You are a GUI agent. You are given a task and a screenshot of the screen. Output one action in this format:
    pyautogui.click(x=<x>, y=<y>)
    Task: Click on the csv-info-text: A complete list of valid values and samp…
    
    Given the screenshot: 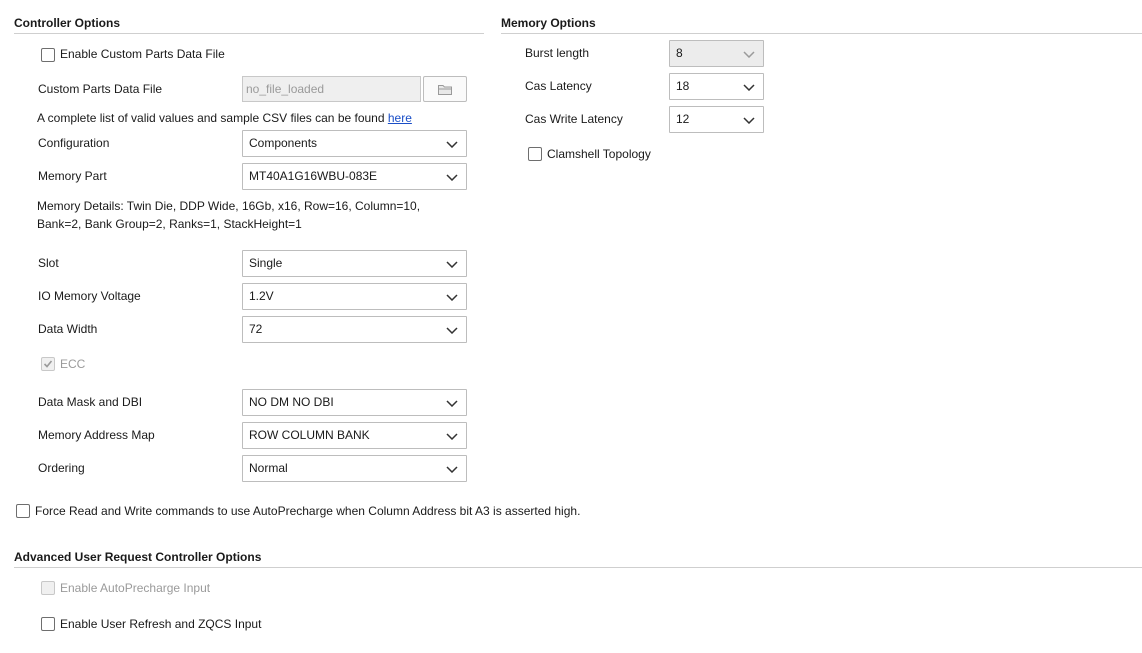 What is the action you would take?
    pyautogui.click(x=224, y=118)
    